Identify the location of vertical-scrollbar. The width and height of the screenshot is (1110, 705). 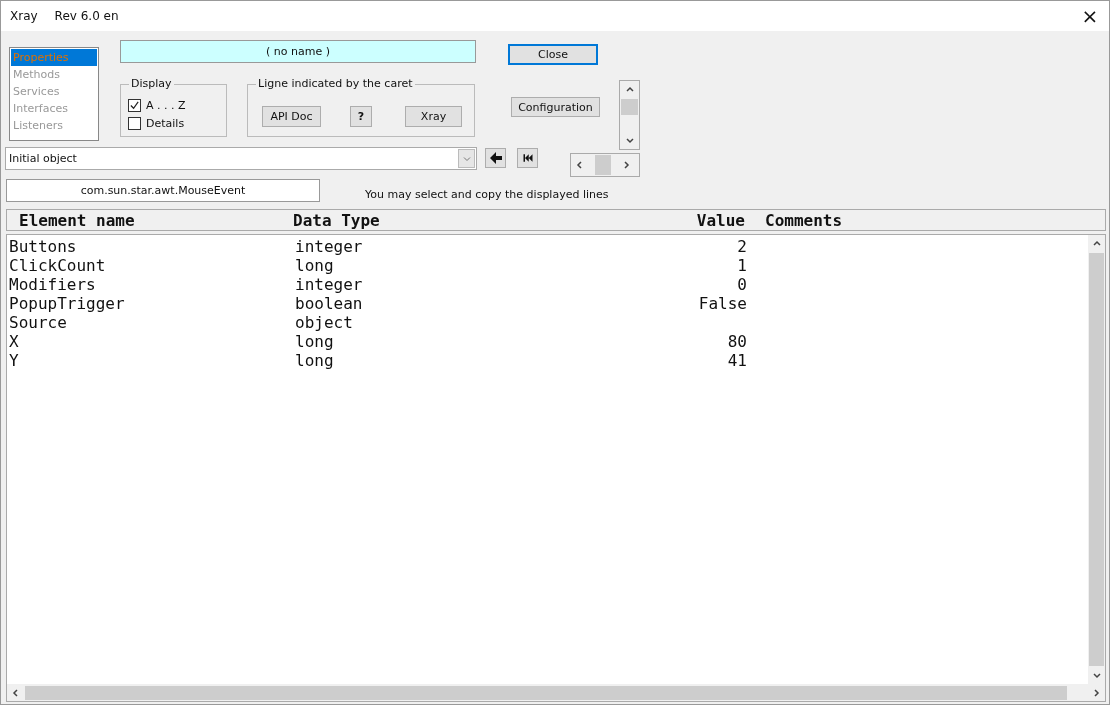
(1096, 459).